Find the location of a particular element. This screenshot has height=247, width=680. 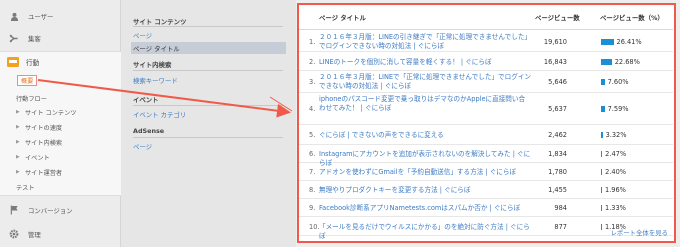

column-header-title: ページ タイトル is located at coordinates (342, 17).